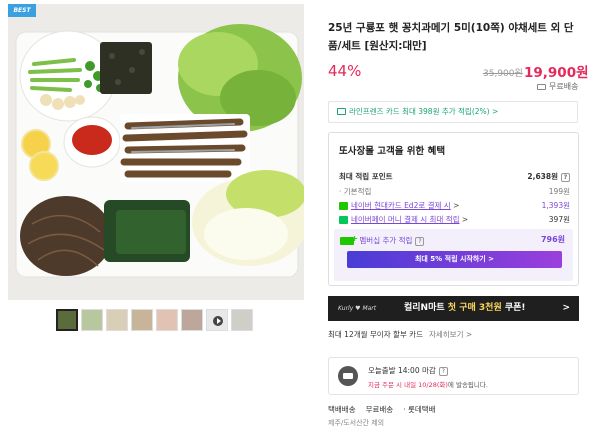 The width and height of the screenshot is (600, 439). Describe the element at coordinates (548, 176) in the screenshot. I see `max-points-value: 2,638원?` at that location.